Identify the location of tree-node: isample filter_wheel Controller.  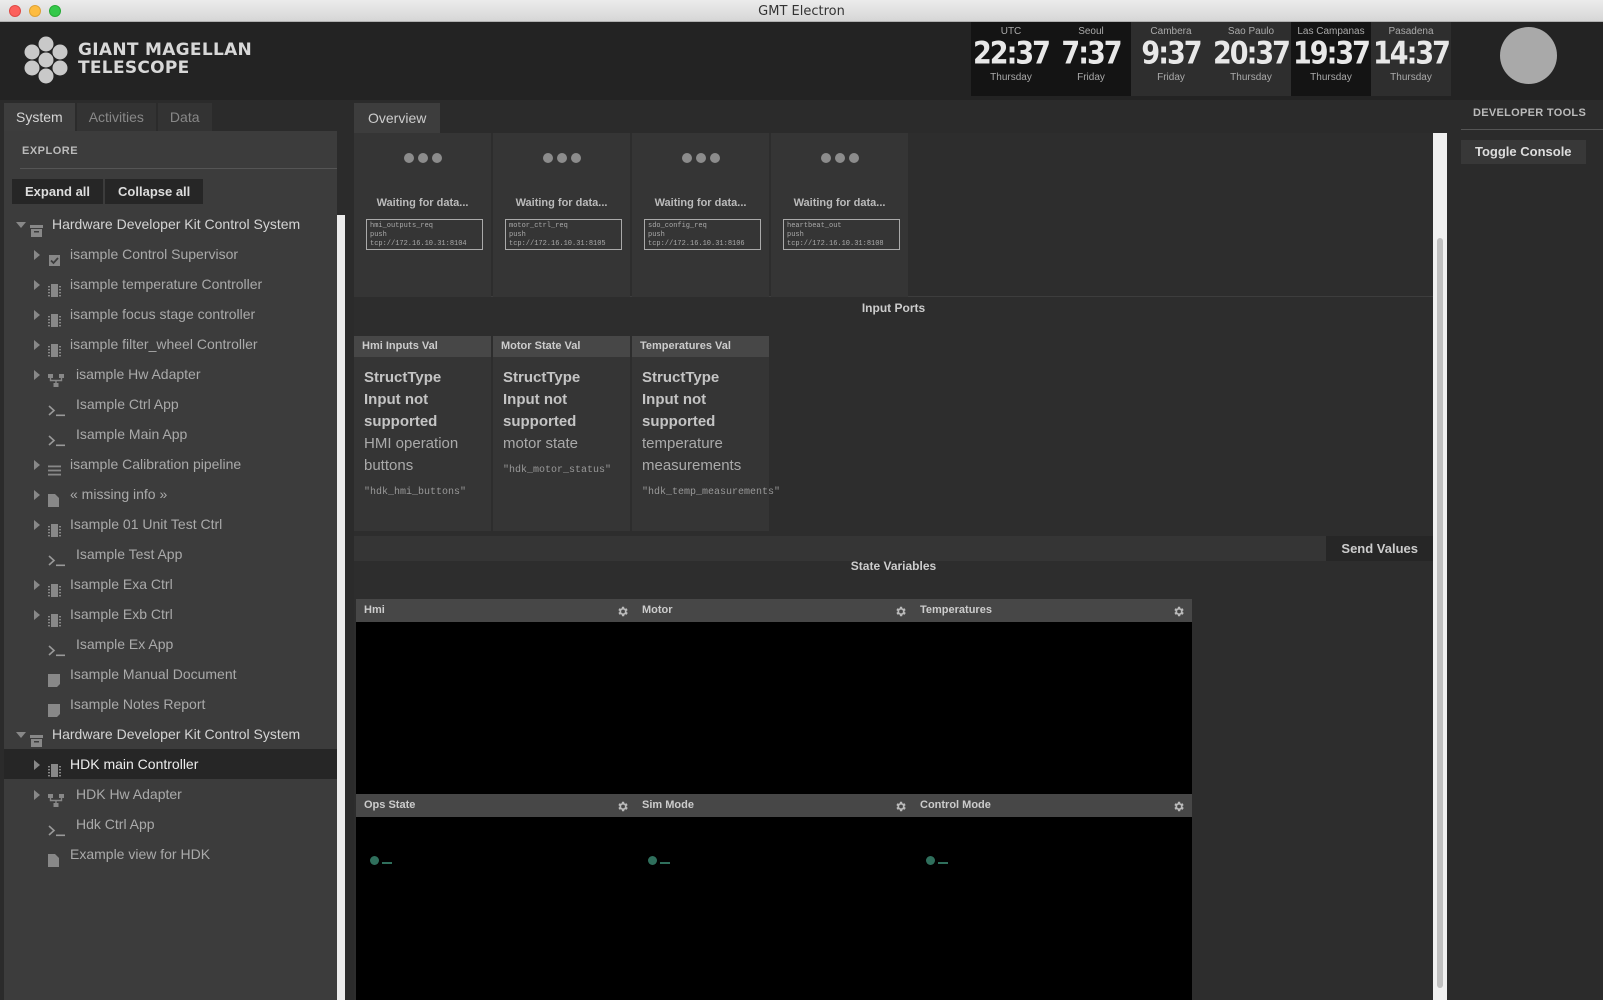
(170, 344).